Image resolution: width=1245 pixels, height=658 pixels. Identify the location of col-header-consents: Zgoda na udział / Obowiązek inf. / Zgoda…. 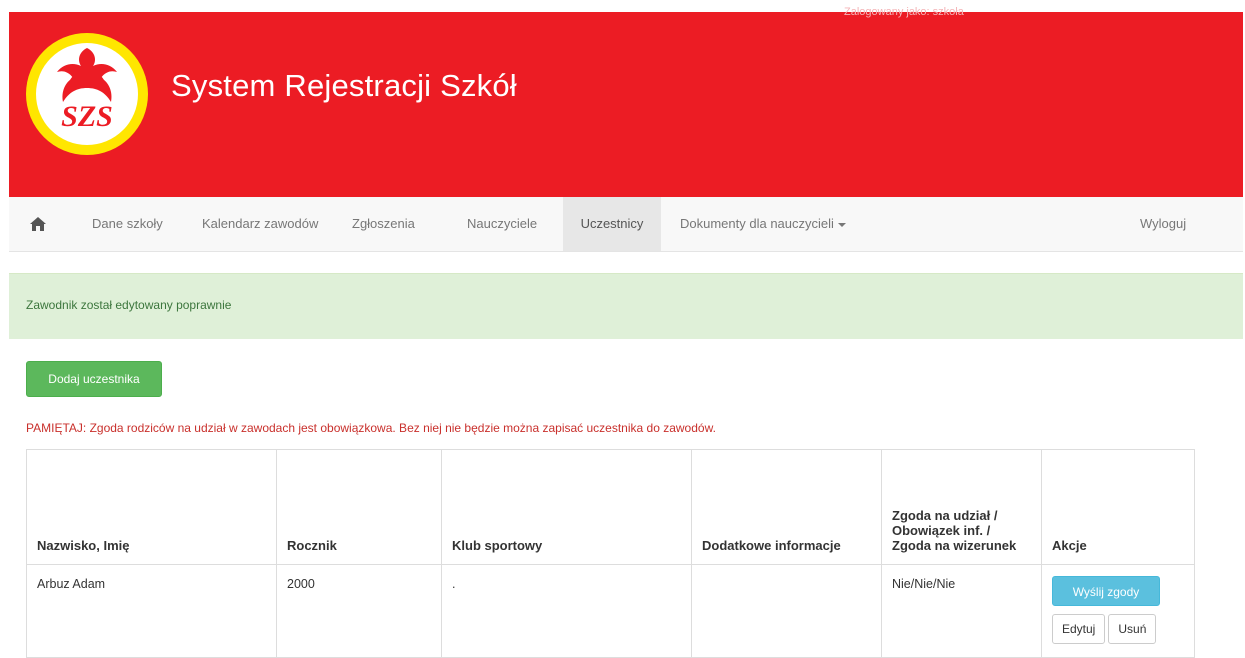
(961, 507).